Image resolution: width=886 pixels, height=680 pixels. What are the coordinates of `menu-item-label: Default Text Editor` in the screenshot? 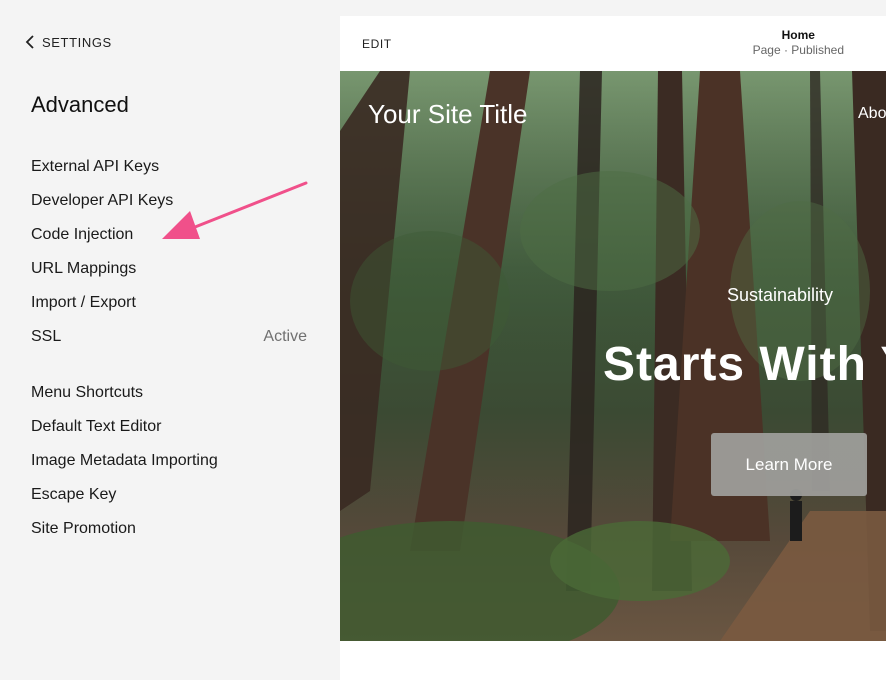 It's located at (96, 426).